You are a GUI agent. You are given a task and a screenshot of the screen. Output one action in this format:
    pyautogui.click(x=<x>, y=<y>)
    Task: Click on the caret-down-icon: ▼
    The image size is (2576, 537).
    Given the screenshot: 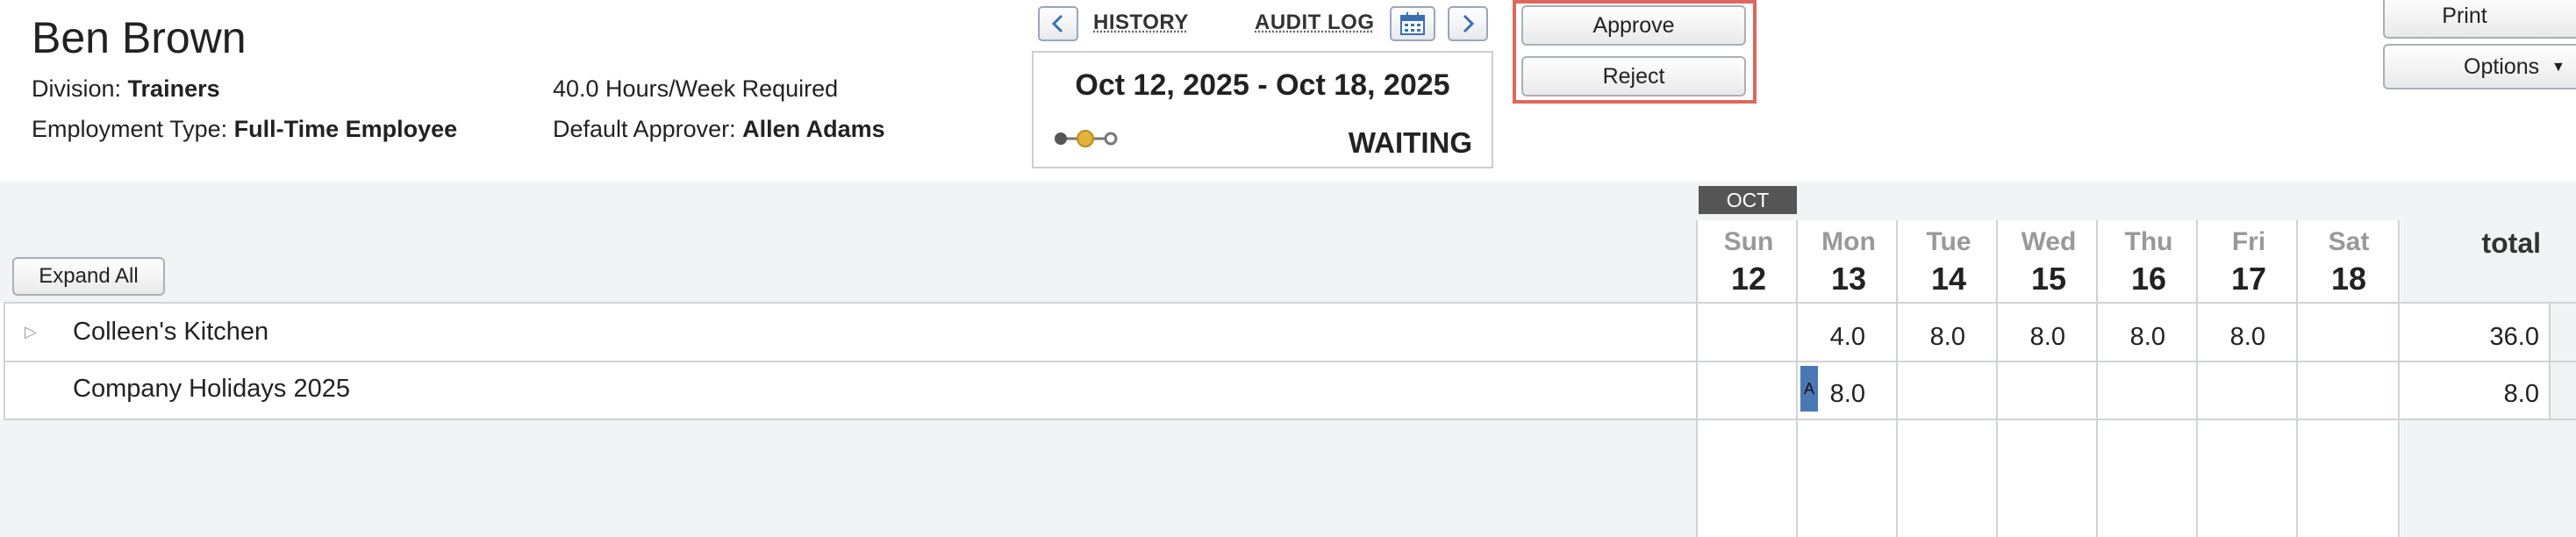 What is the action you would take?
    pyautogui.click(x=2558, y=67)
    